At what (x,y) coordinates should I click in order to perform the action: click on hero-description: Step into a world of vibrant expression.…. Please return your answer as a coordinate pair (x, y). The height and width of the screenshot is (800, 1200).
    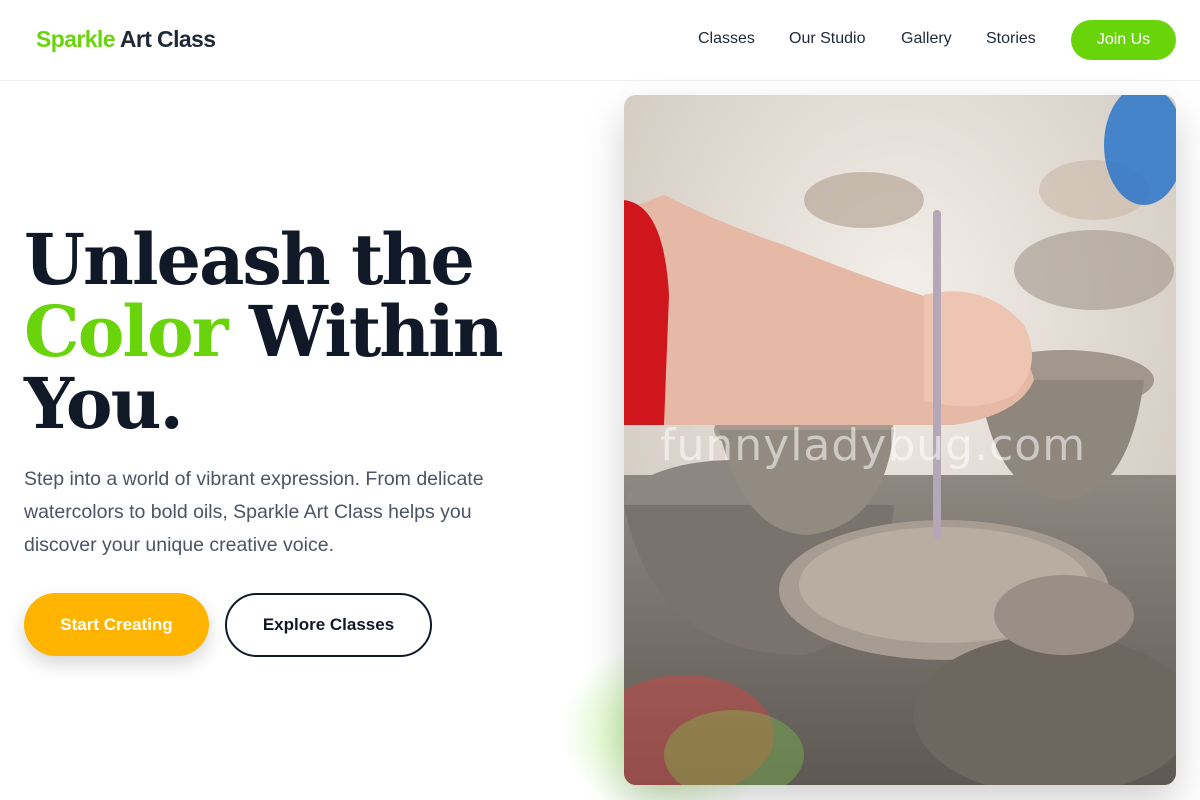
    Looking at the image, I should click on (254, 512).